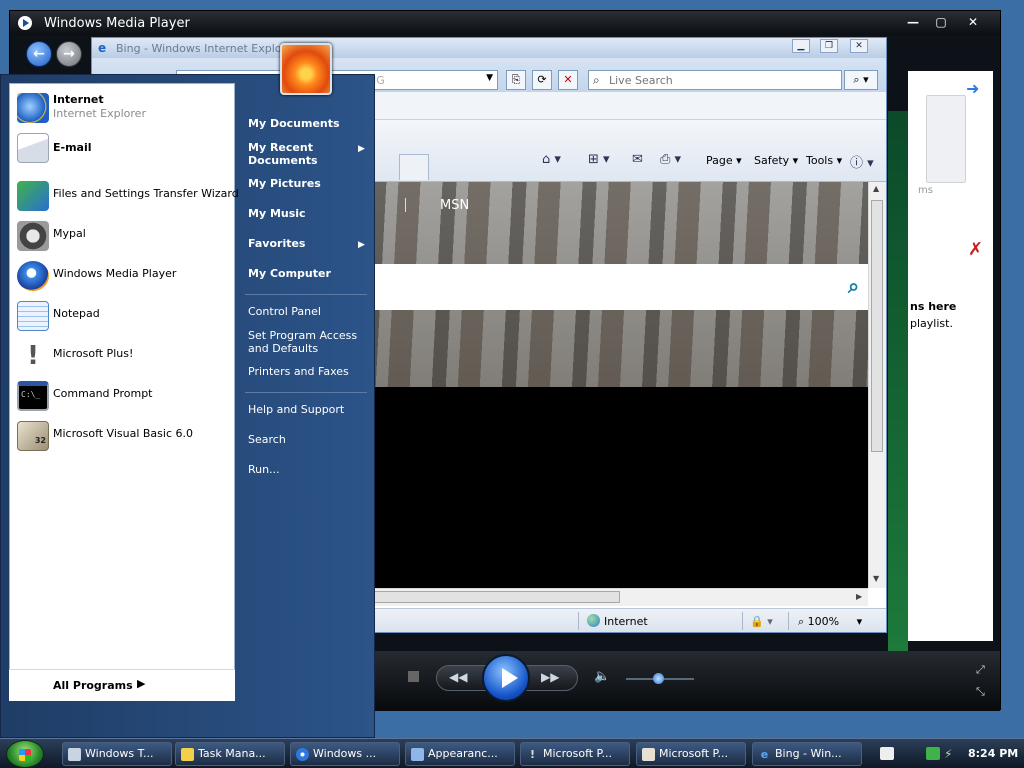  What do you see at coordinates (516, 80) in the screenshot?
I see `compatibility-icon: ⎘` at bounding box center [516, 80].